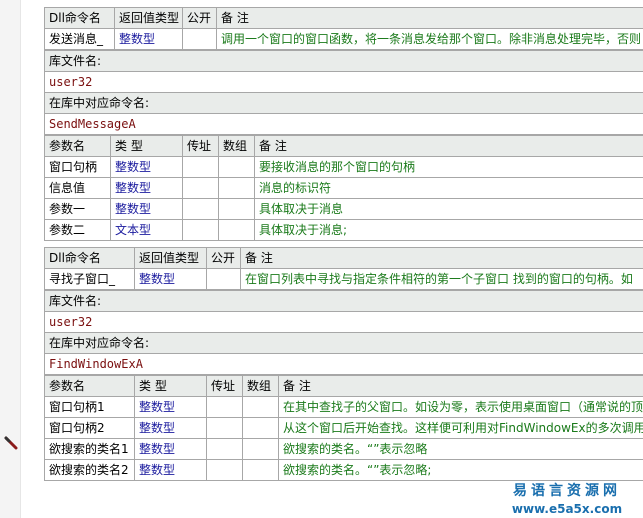 The height and width of the screenshot is (518, 643). What do you see at coordinates (448, 230) in the screenshot?
I see `param-remark-cell: 具体取决于消息;` at bounding box center [448, 230].